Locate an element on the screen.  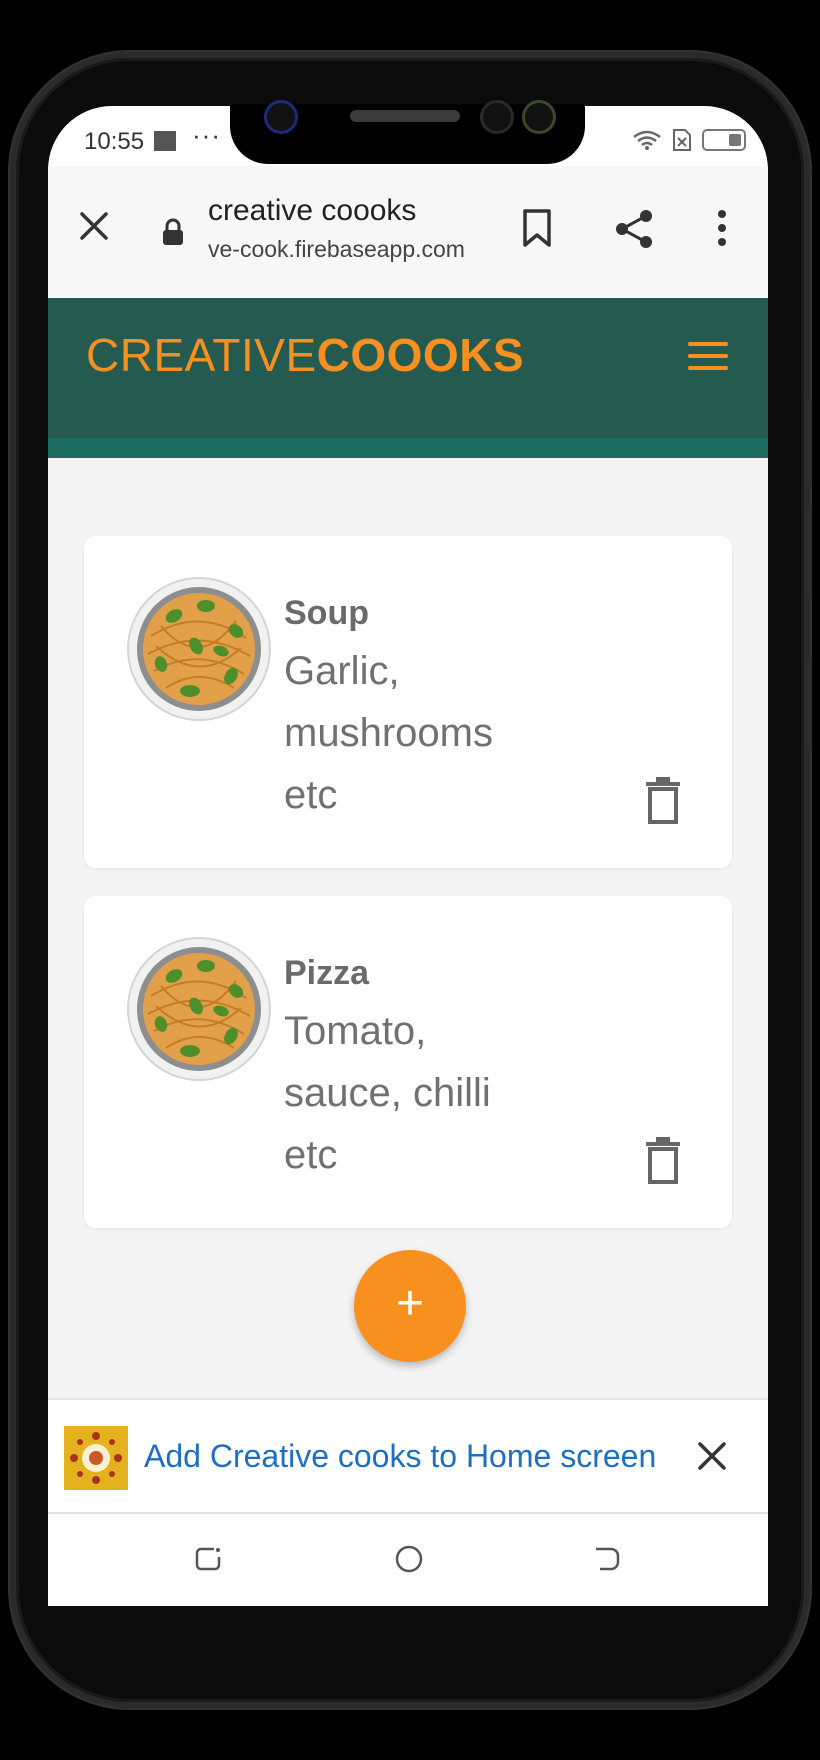
power-button is located at coordinates (809, 703).